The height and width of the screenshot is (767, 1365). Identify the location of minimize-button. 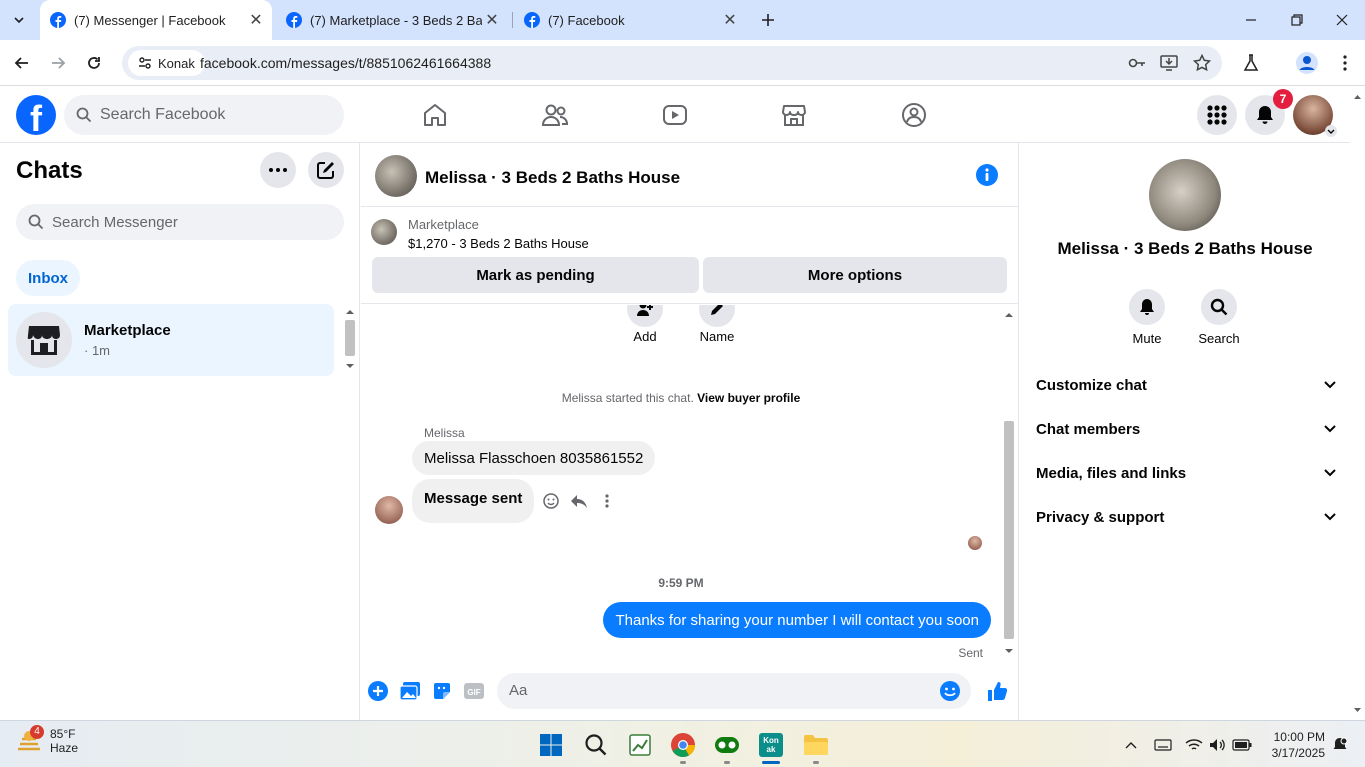
(1251, 20).